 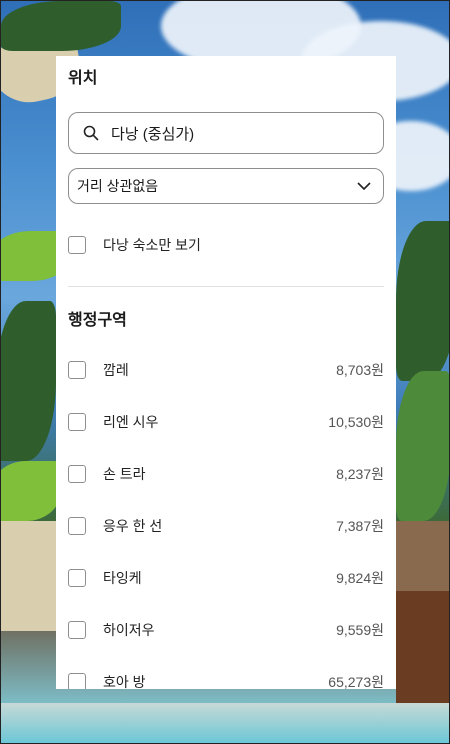 I want to click on district-count: 8,237원, so click(x=360, y=474).